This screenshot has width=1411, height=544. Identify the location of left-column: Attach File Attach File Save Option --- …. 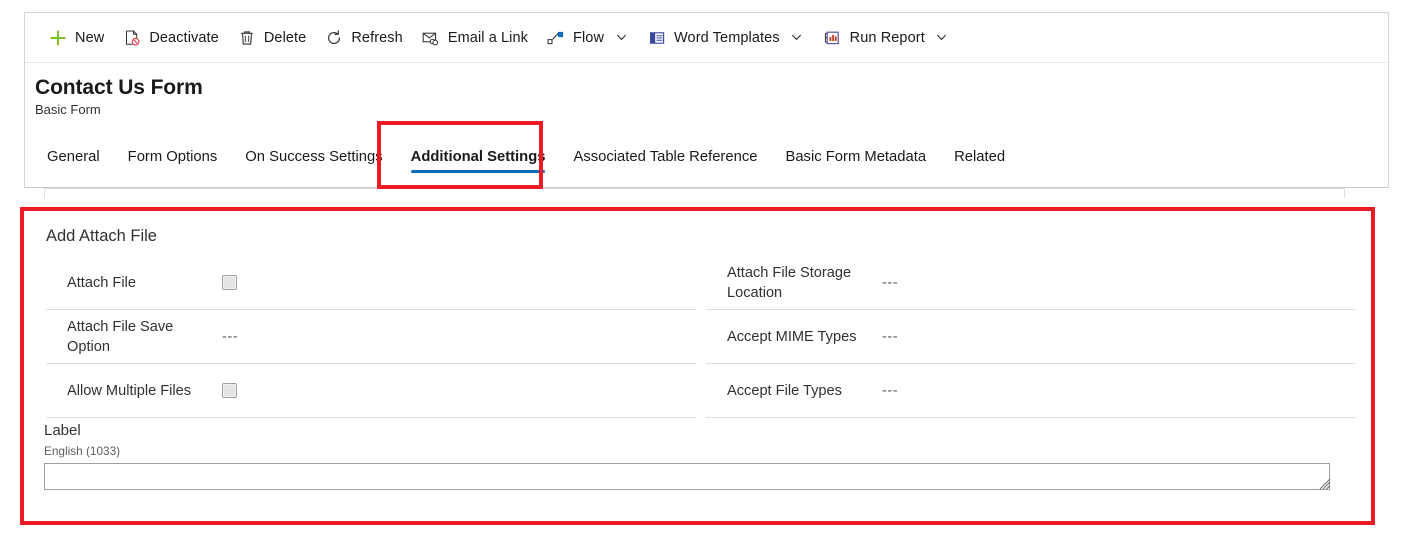
(371, 337).